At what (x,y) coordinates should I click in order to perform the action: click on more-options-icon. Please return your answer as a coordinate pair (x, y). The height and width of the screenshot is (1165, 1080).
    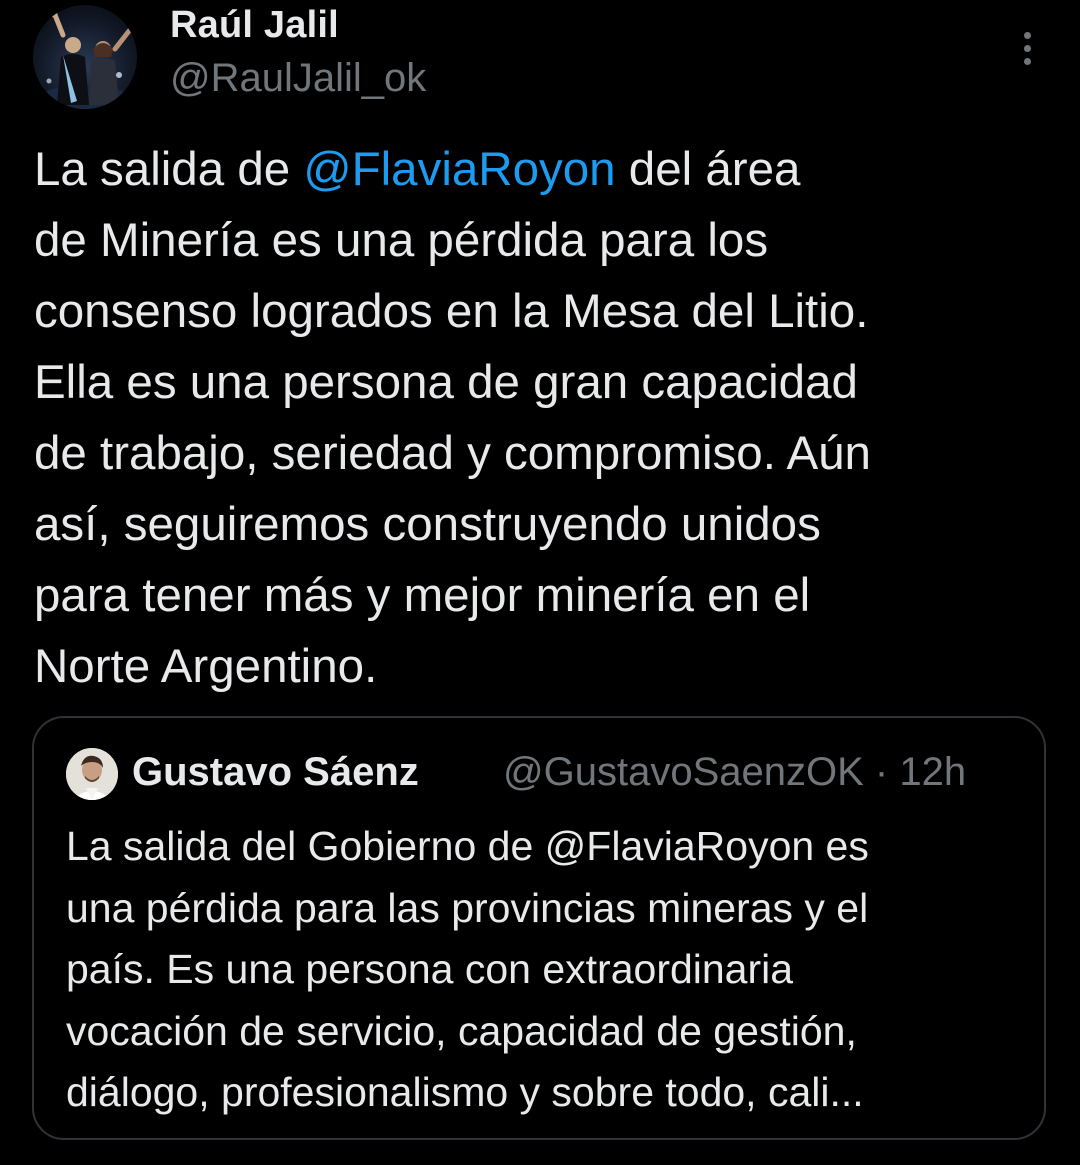
    Looking at the image, I should click on (1027, 35).